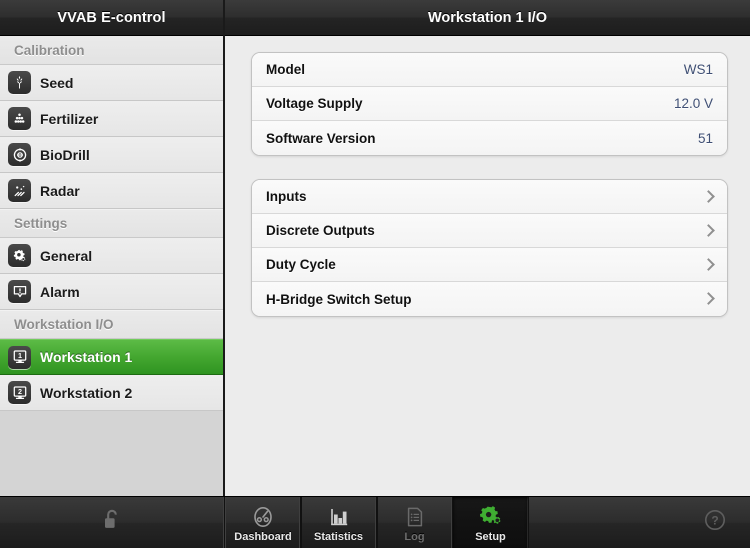 Image resolution: width=750 pixels, height=548 pixels. Describe the element at coordinates (19, 118) in the screenshot. I see `fertilizer-icon` at that location.